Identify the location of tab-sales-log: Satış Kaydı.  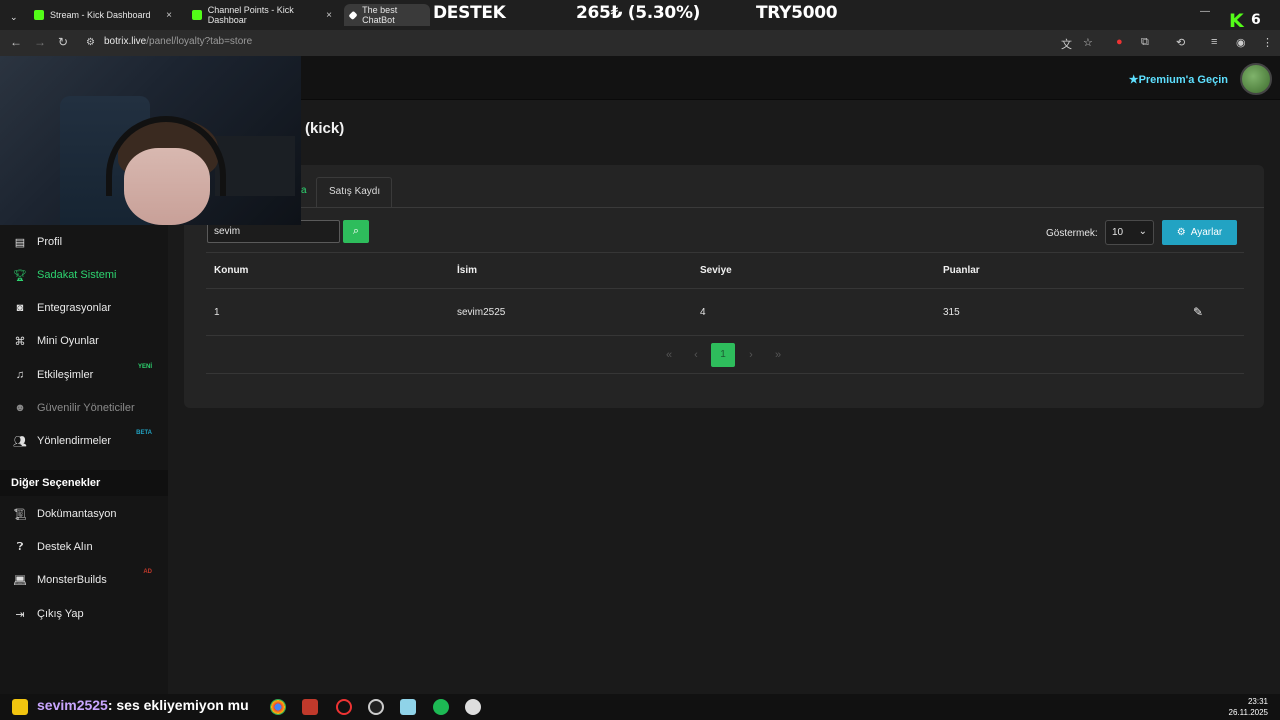
(354, 192).